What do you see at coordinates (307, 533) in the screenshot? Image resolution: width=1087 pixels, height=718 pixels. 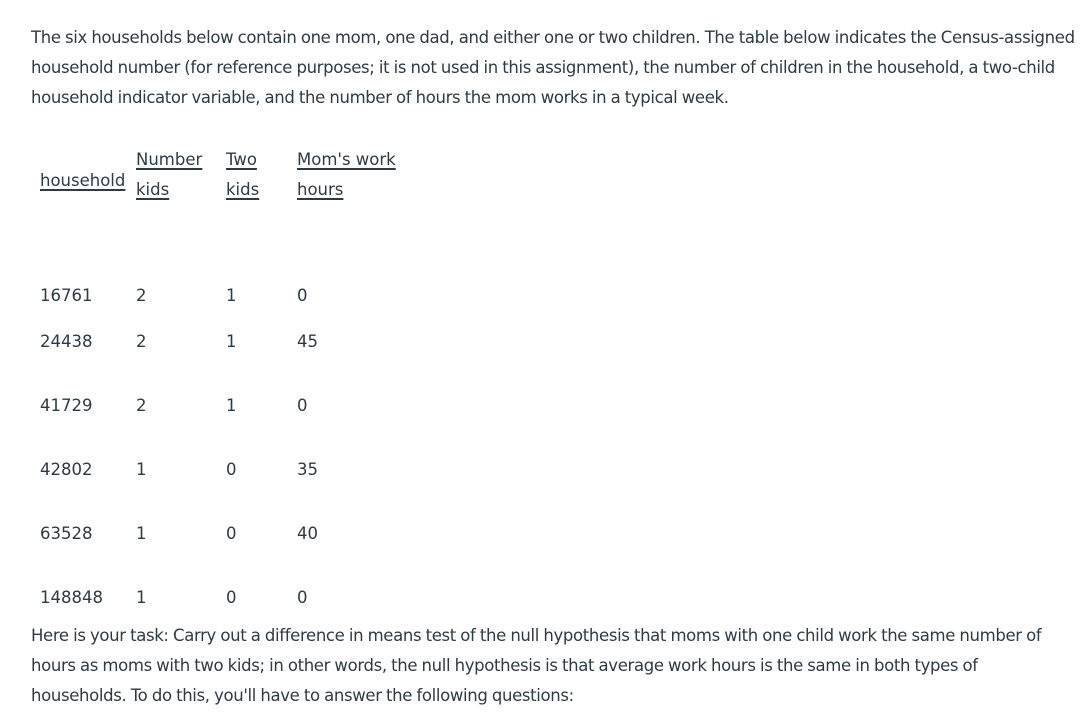 I see `cell-mom-work-hours: 40` at bounding box center [307, 533].